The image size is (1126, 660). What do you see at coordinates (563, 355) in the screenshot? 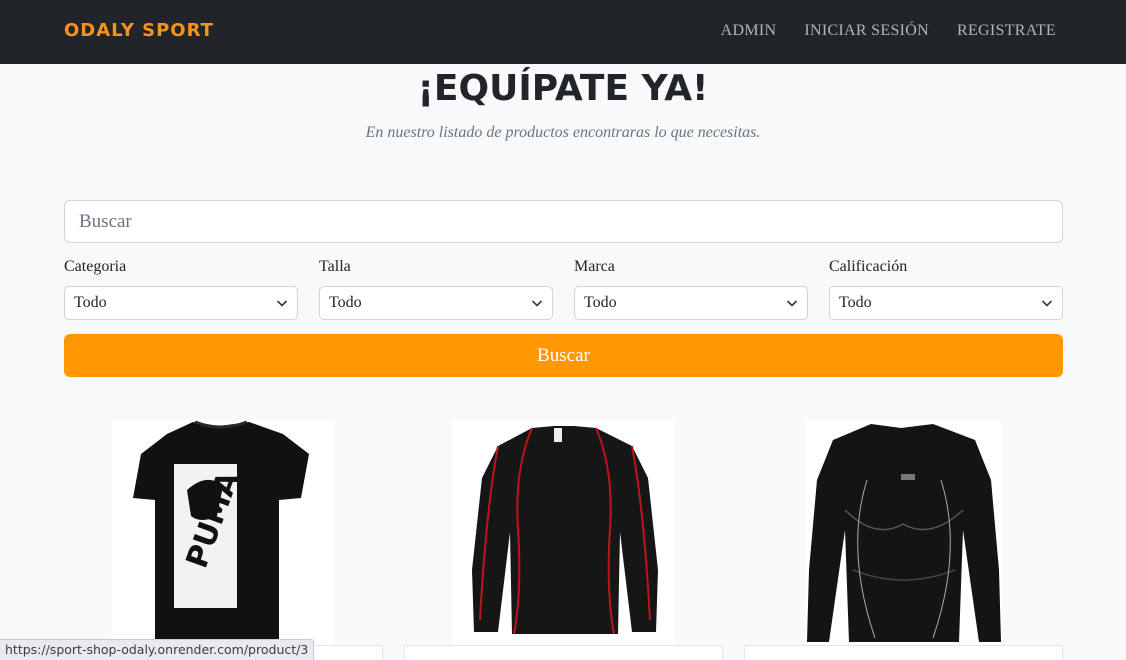
I see `search-button: Buscar` at bounding box center [563, 355].